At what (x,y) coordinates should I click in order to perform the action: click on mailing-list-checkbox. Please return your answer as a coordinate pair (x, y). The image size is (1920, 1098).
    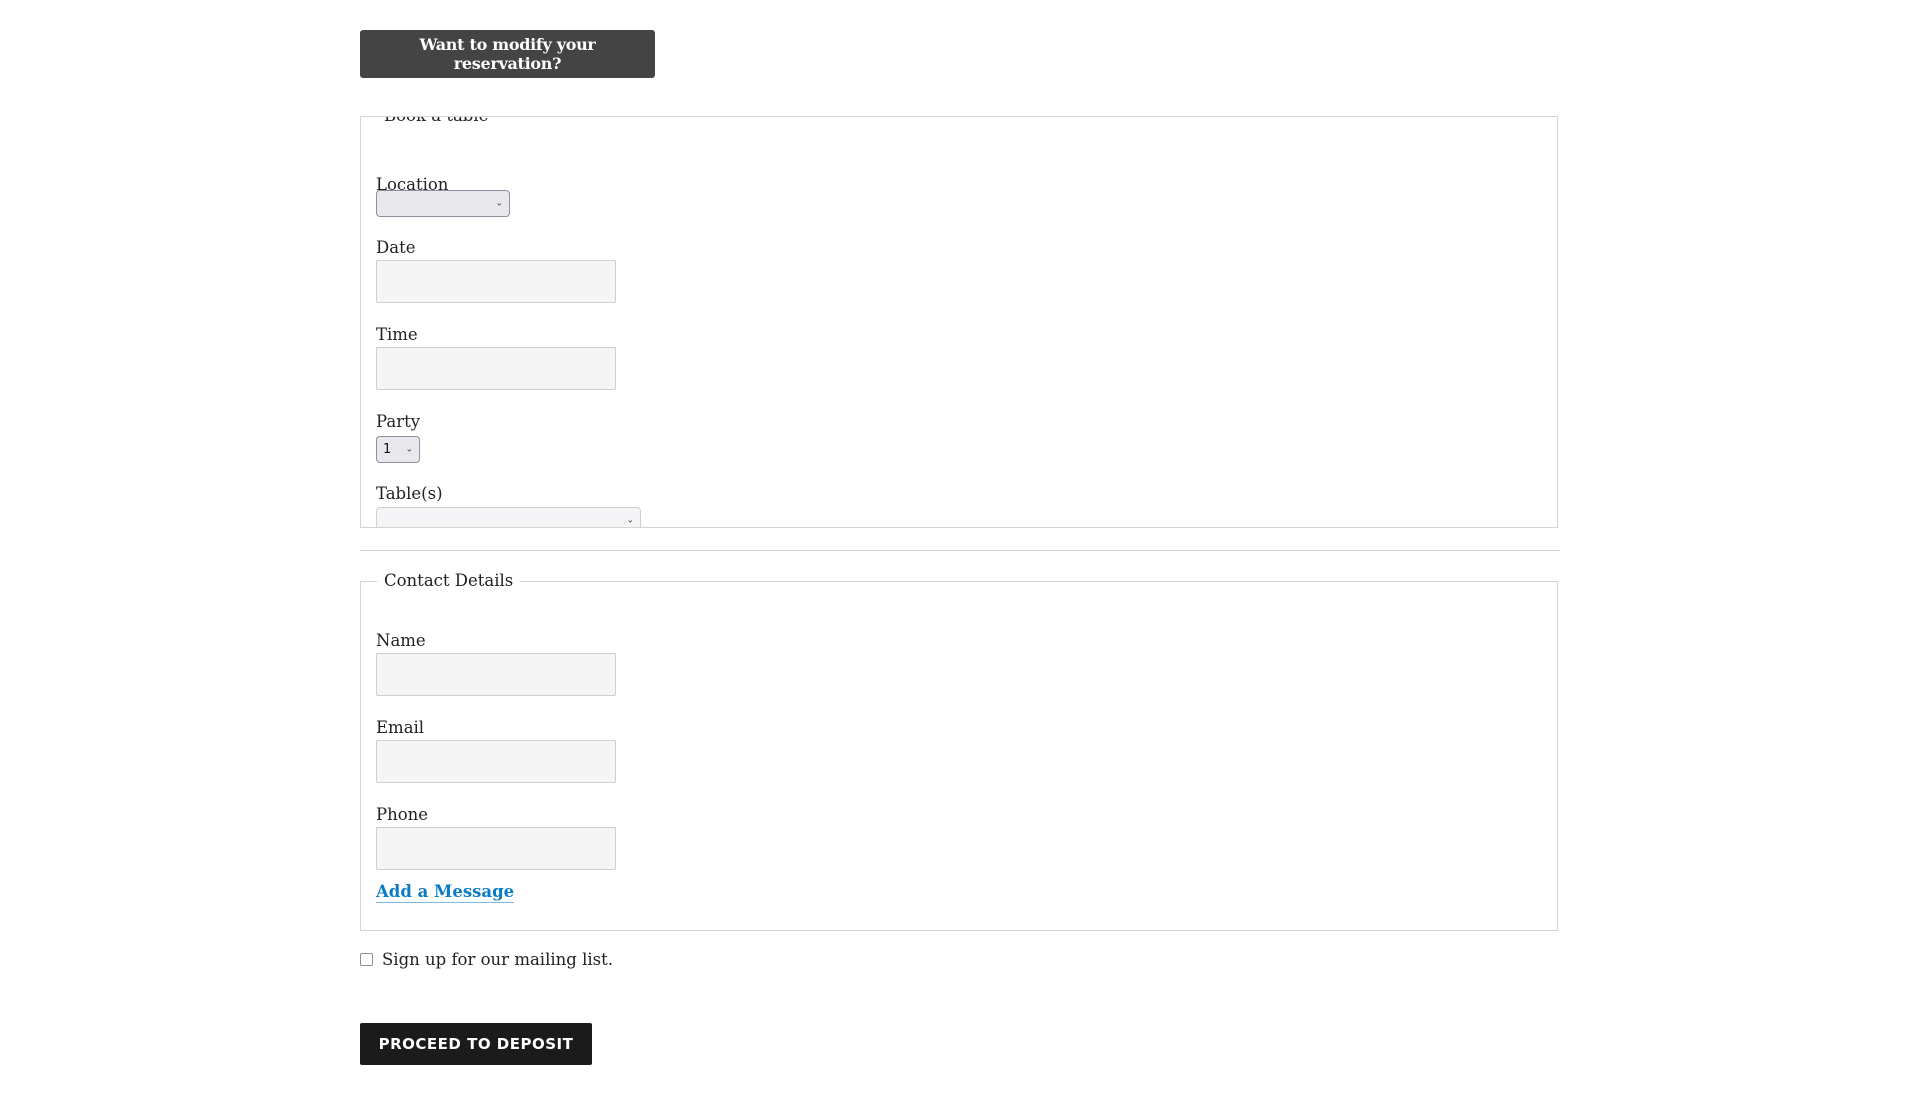
    Looking at the image, I should click on (366, 959).